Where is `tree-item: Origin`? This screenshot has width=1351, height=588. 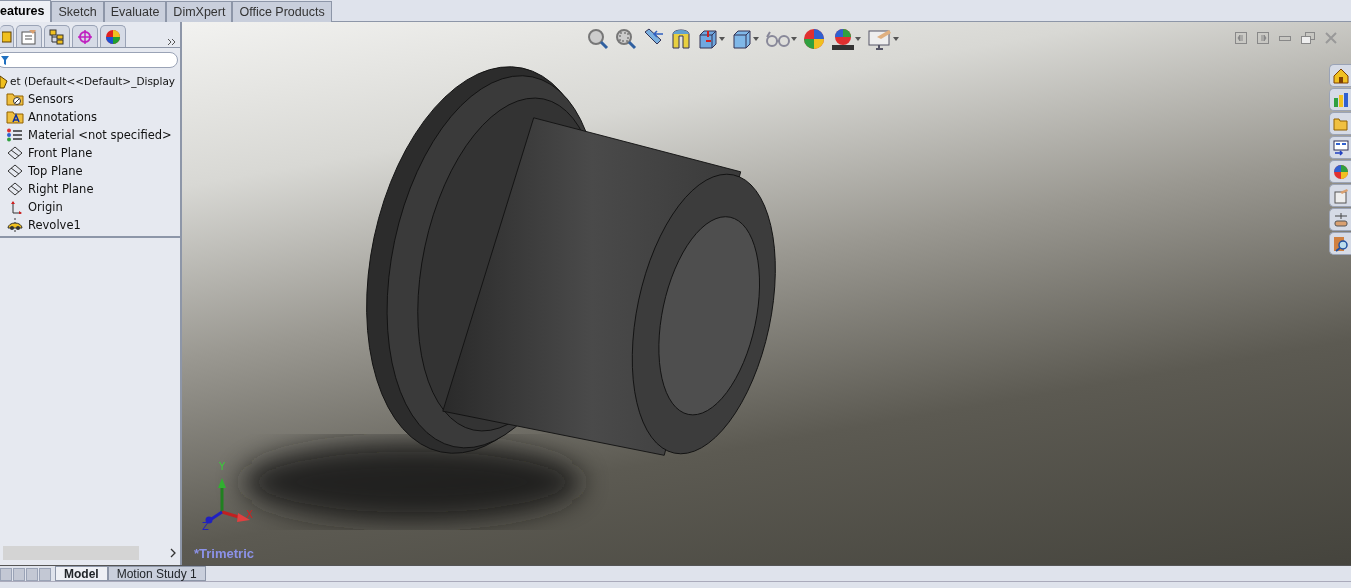 tree-item: Origin is located at coordinates (45, 207).